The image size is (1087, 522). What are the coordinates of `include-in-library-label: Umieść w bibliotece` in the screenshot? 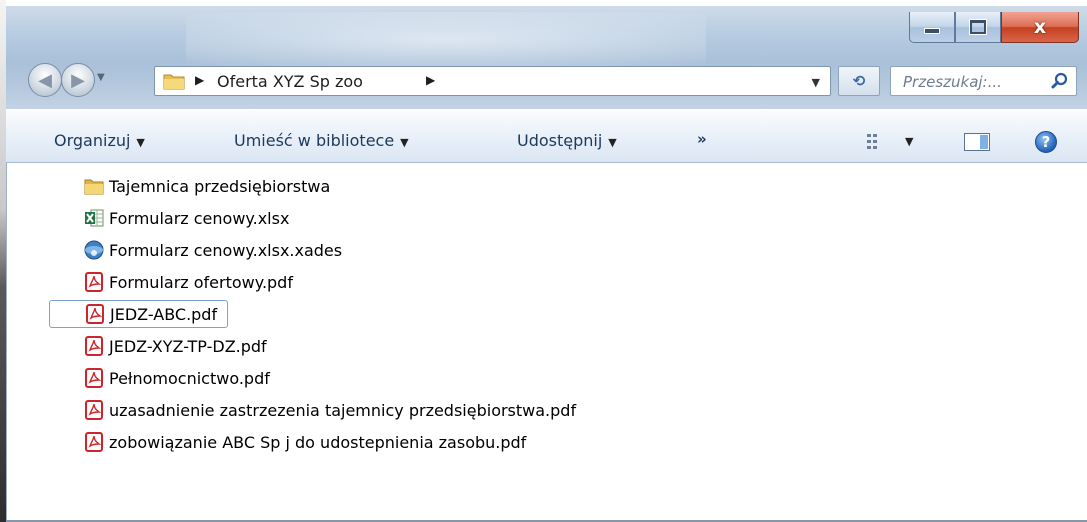 It's located at (314, 140).